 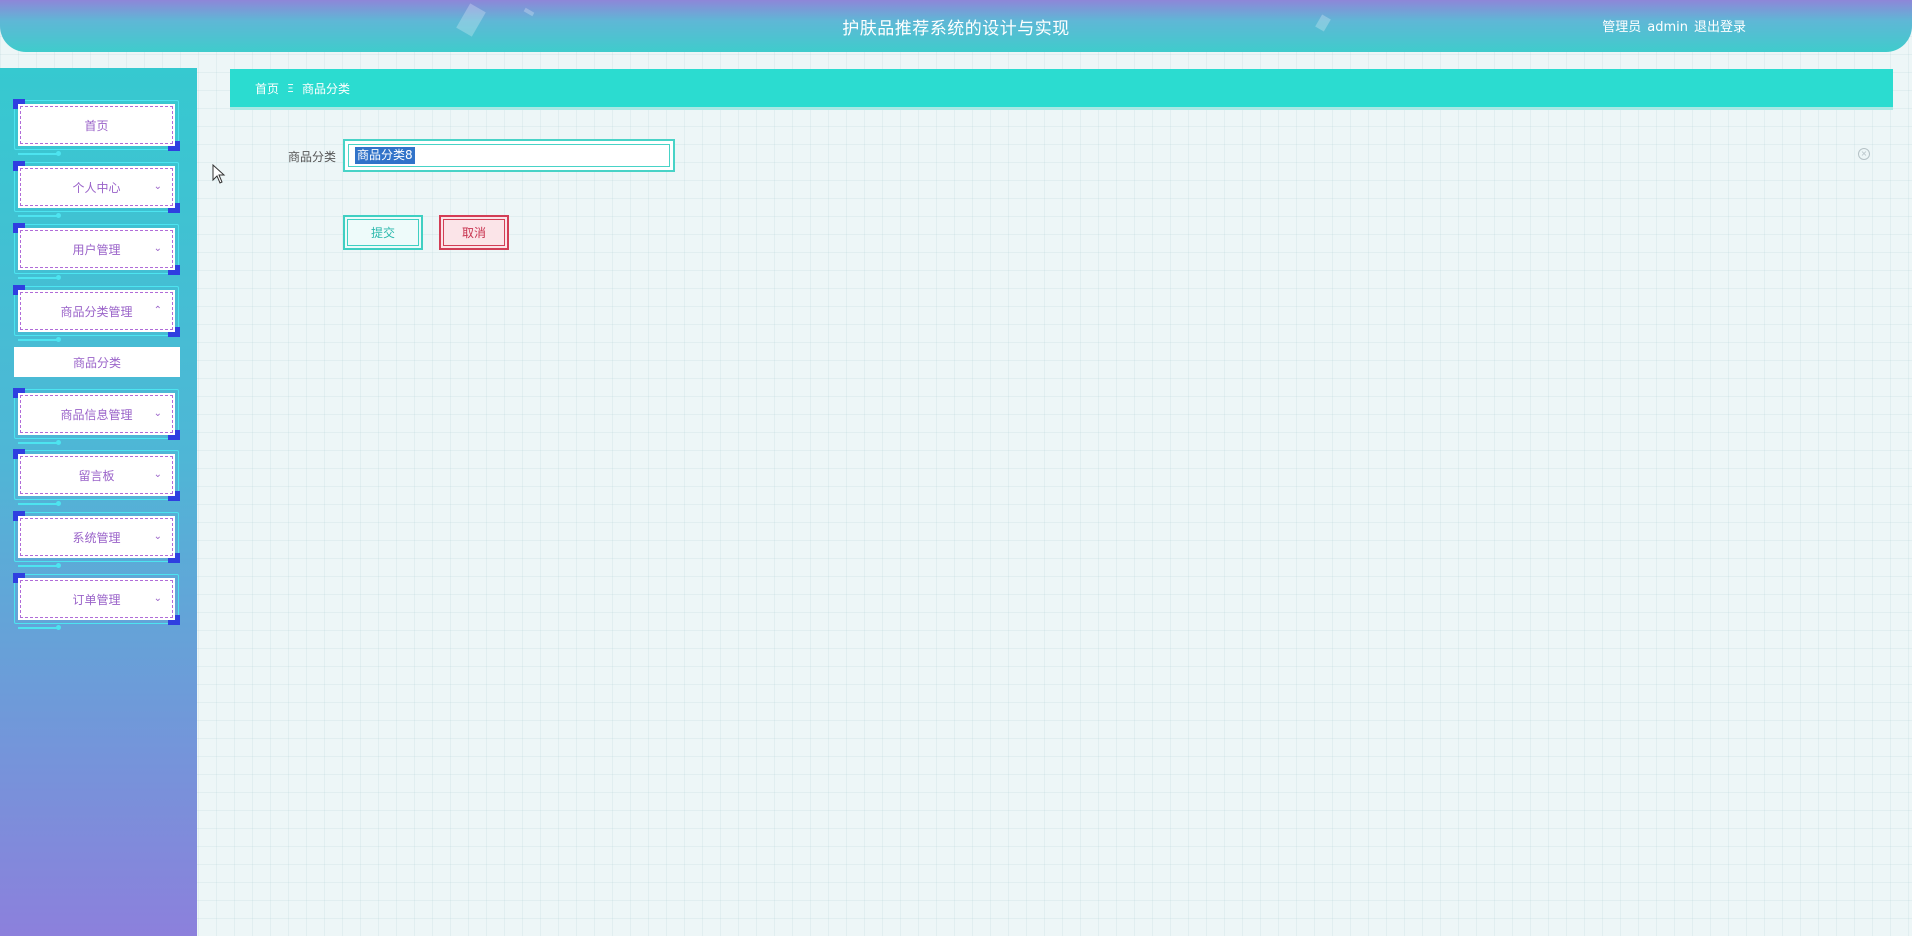 I want to click on submit-button: 提交, so click(x=383, y=232).